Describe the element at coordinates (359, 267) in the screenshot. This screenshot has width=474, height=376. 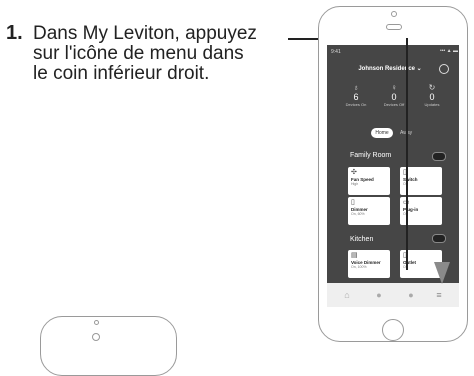
I see `device-status: On, 100%` at that location.